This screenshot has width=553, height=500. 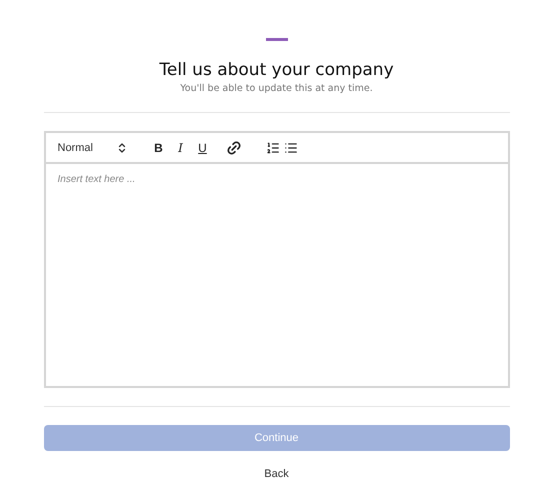 I want to click on back-link: Back, so click(x=276, y=474).